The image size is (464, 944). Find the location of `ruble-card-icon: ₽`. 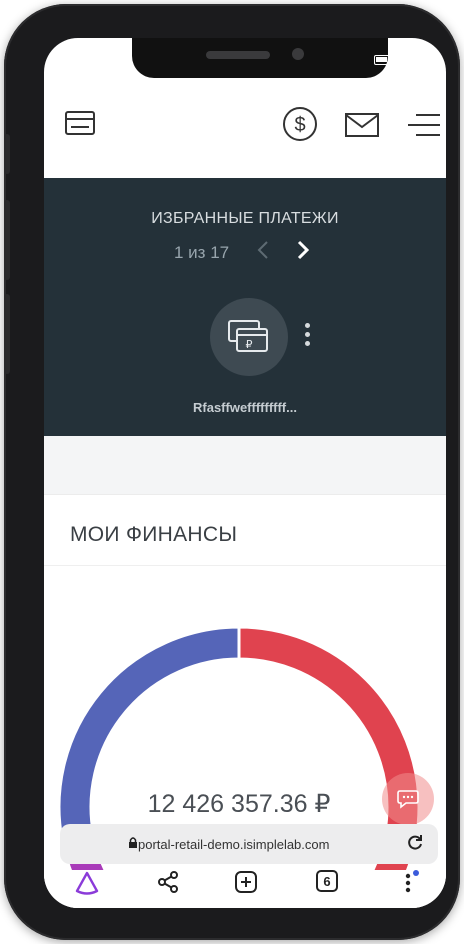

ruble-card-icon: ₽ is located at coordinates (248, 336).